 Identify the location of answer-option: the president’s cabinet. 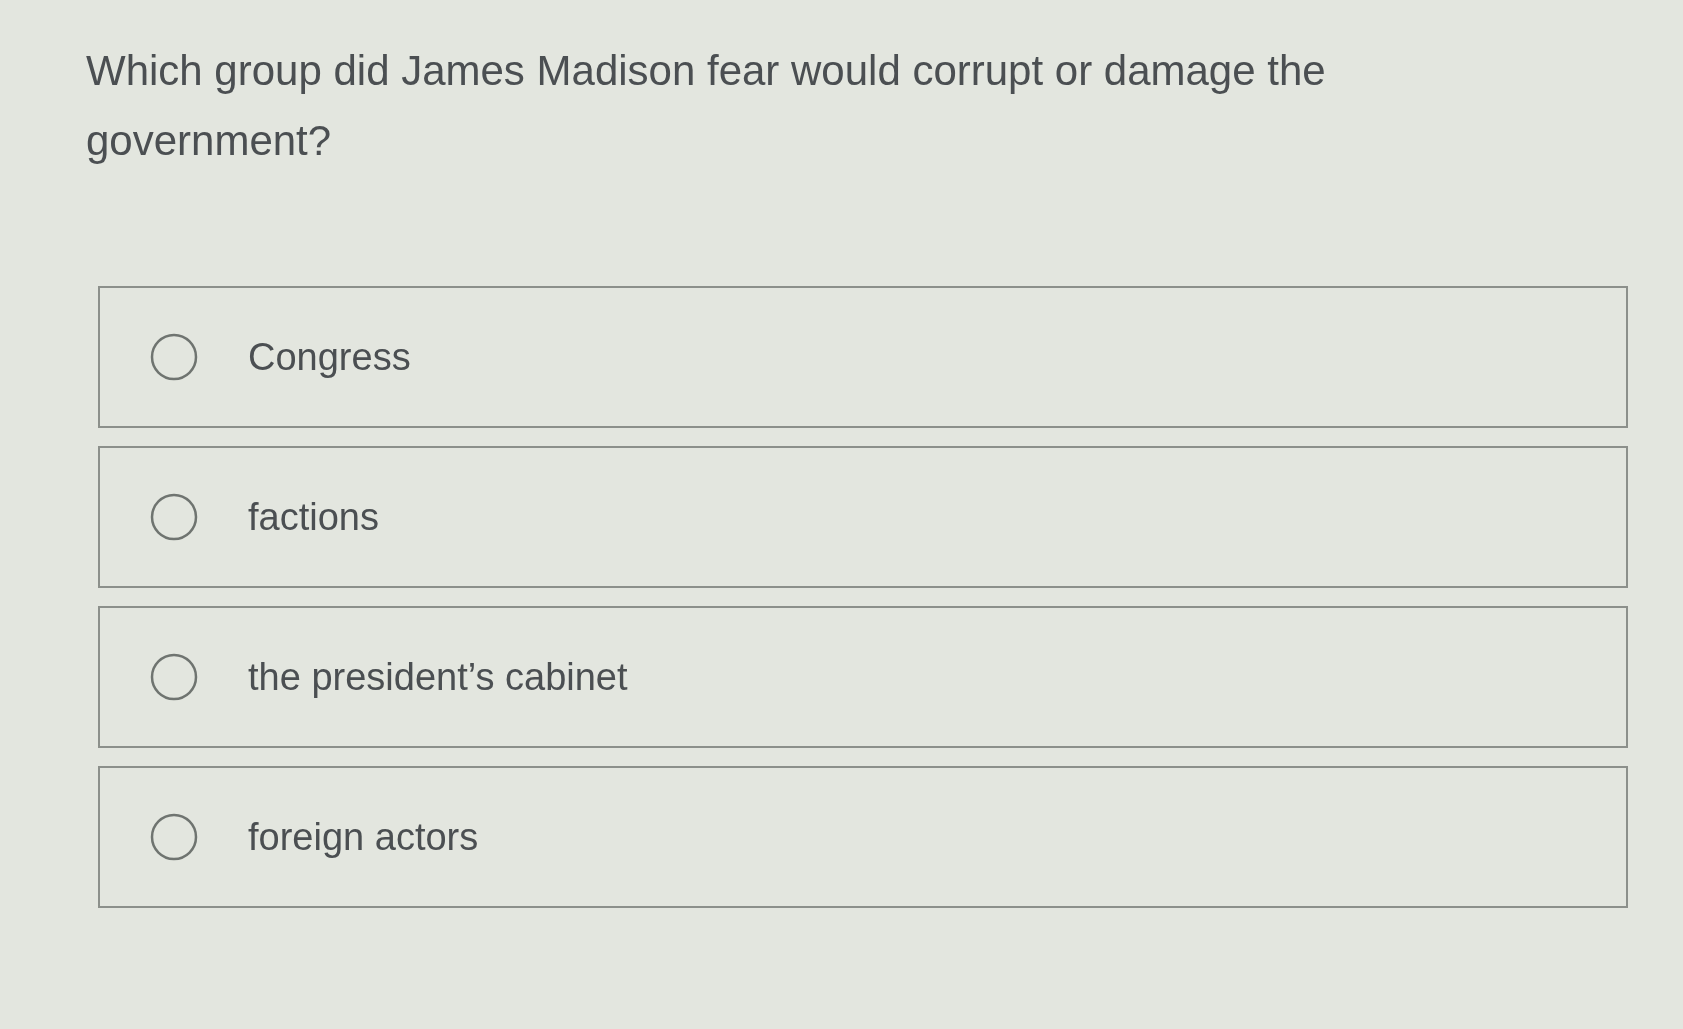
(863, 677).